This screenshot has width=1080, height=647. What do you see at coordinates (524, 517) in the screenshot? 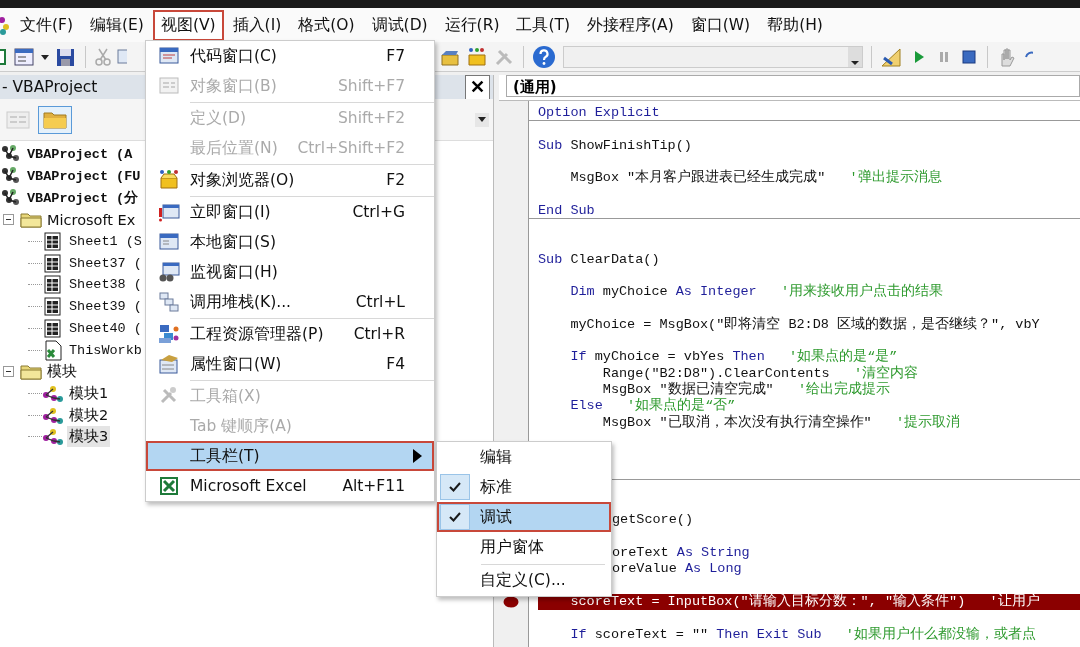
I see `menu-item: 调试` at bounding box center [524, 517].